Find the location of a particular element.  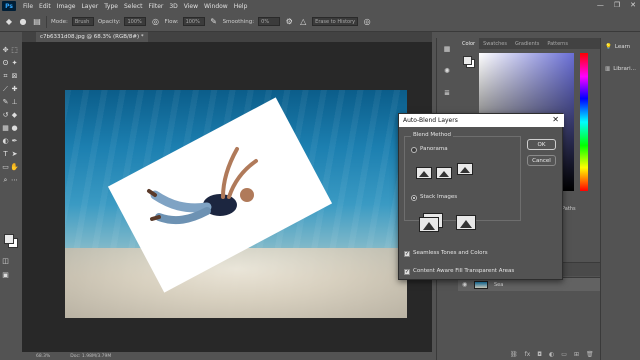

dialog-close-button: ✕ is located at coordinates (555, 119).